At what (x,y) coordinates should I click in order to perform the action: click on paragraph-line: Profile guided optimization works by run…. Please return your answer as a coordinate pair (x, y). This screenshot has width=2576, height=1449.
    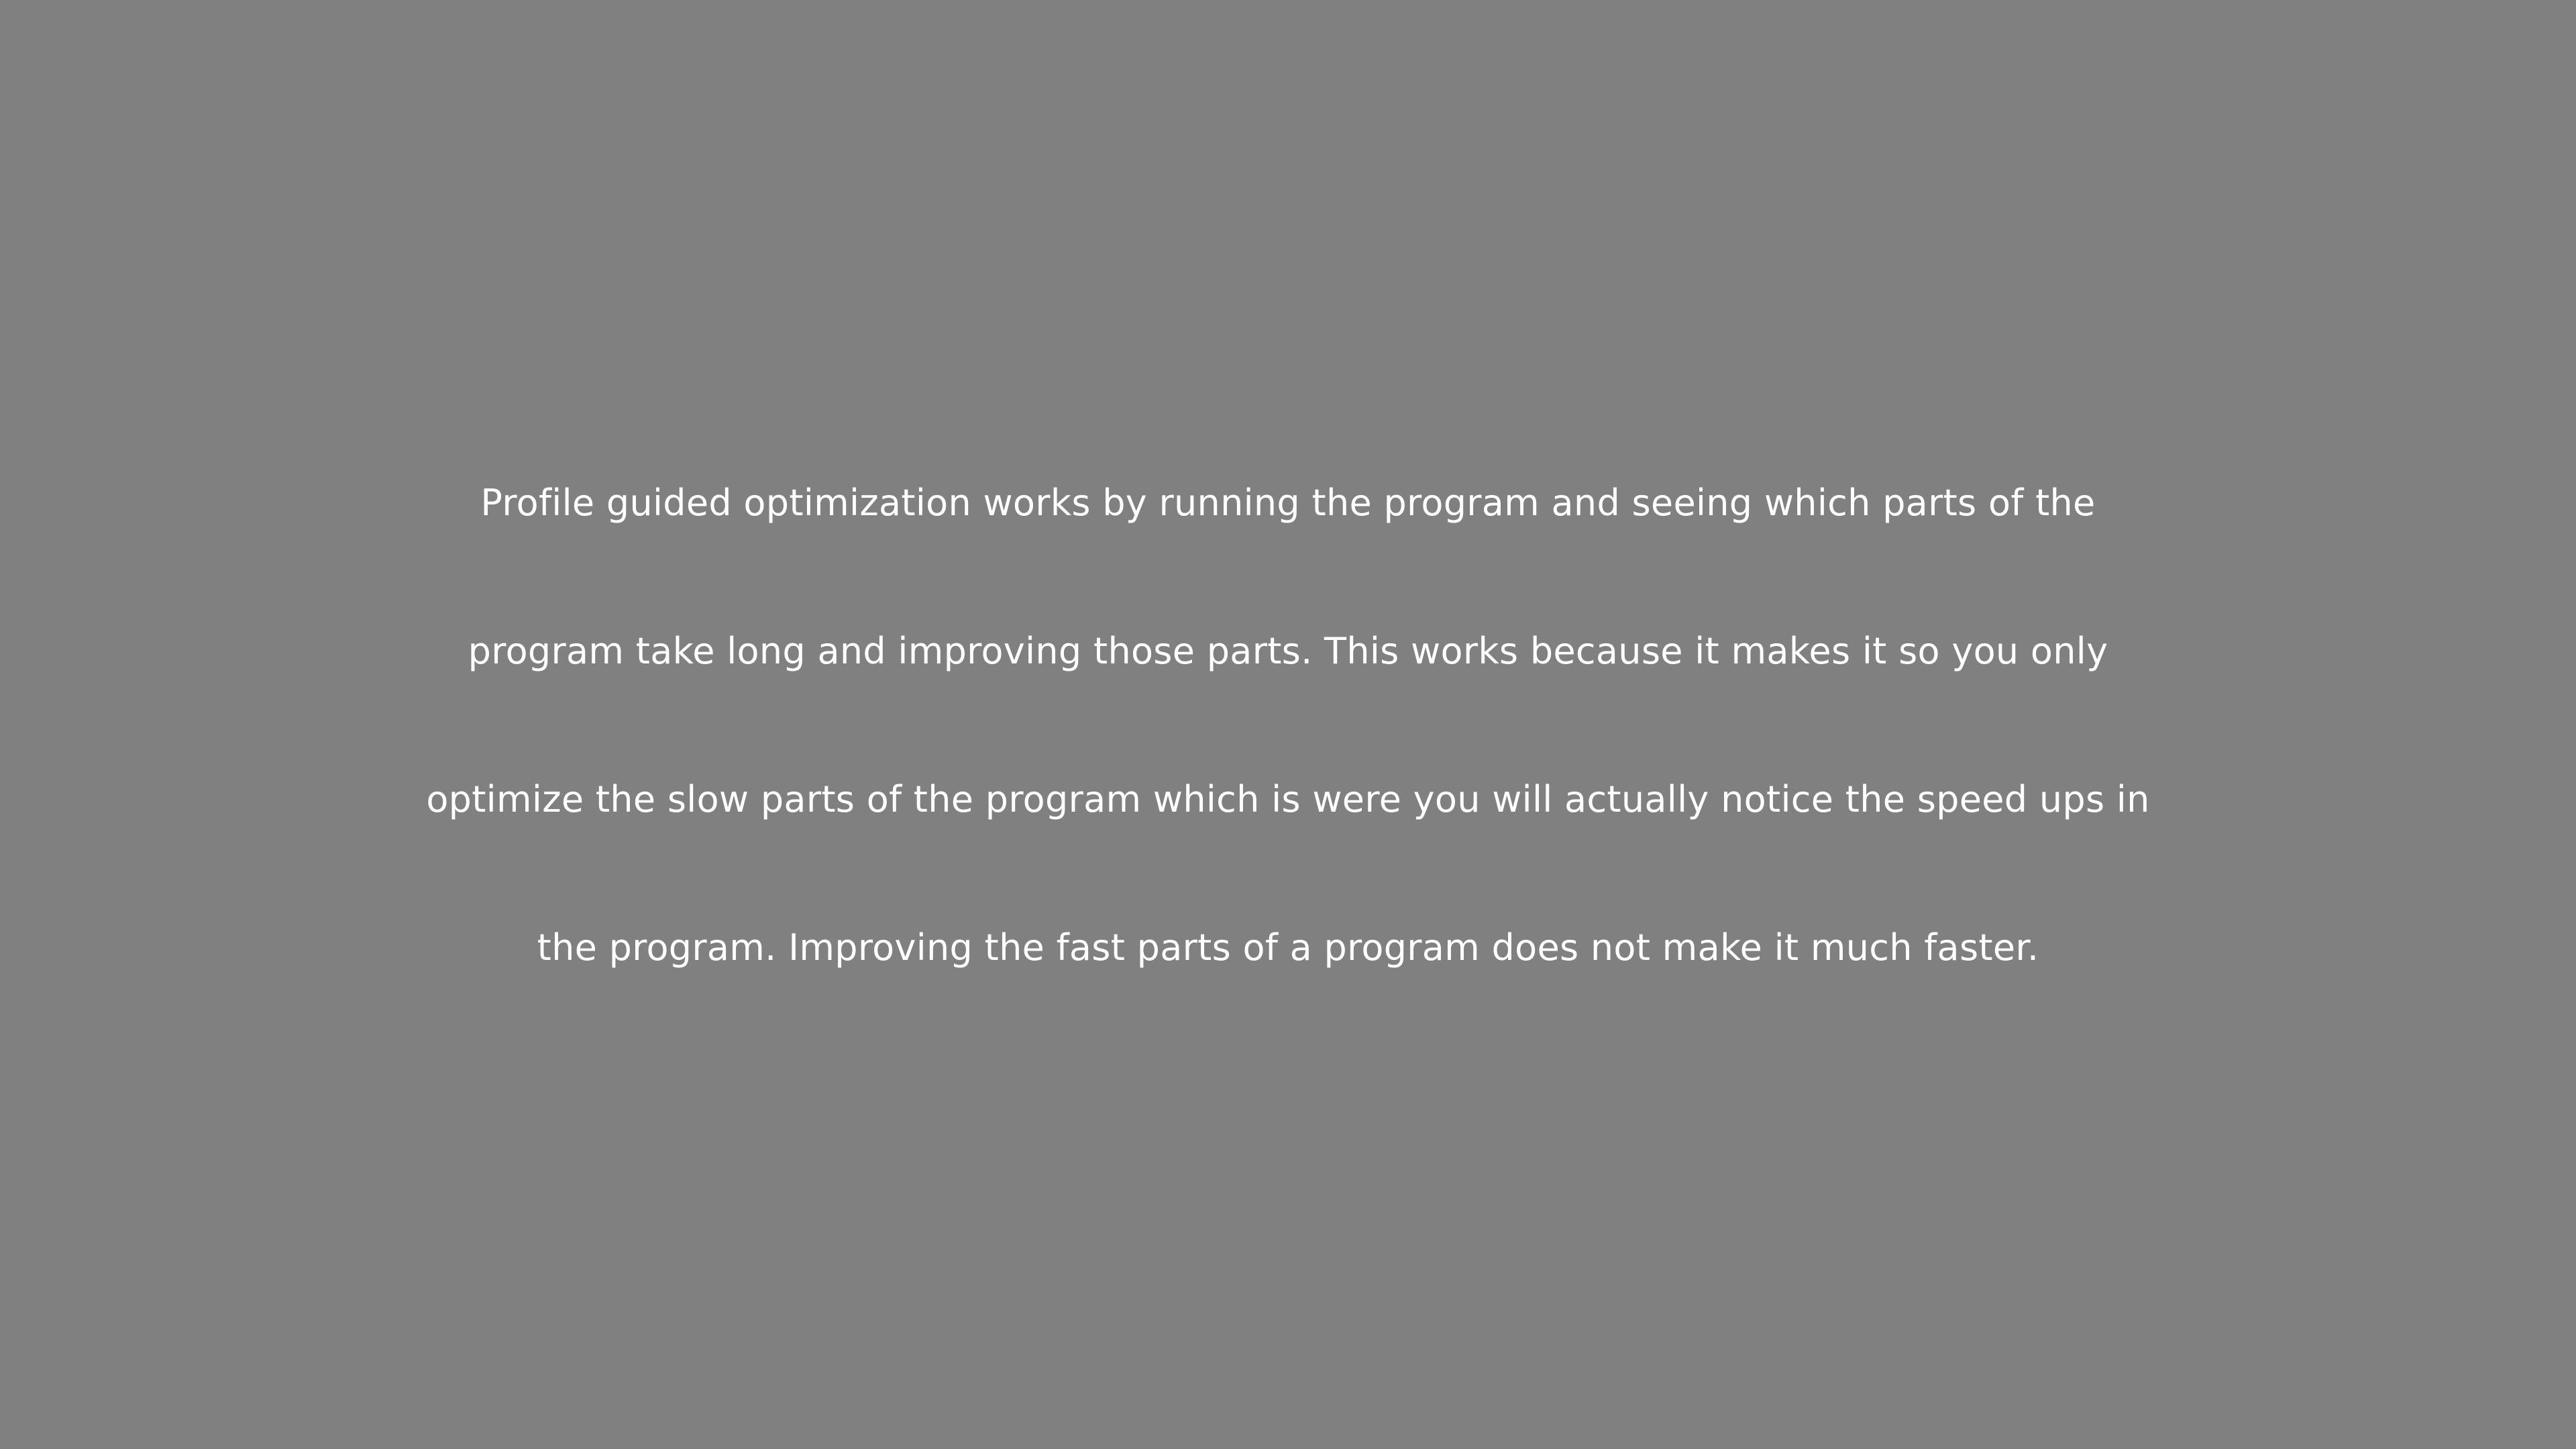
    Looking at the image, I should click on (1288, 503).